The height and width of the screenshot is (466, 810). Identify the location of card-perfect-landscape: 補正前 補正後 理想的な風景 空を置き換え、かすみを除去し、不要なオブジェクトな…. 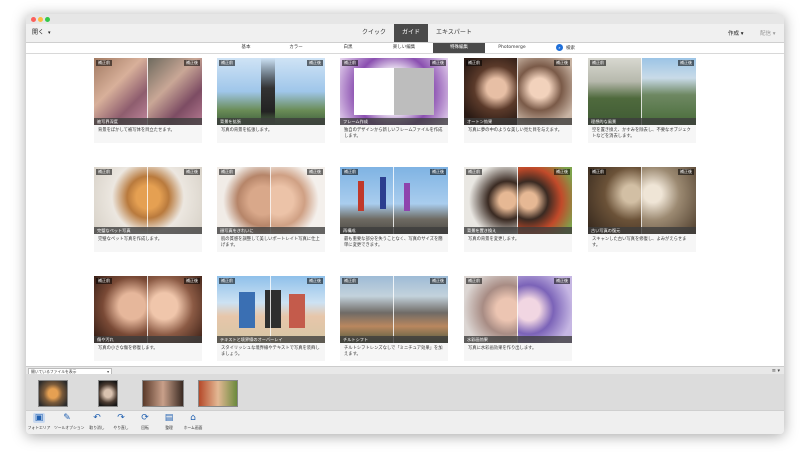
(642, 100).